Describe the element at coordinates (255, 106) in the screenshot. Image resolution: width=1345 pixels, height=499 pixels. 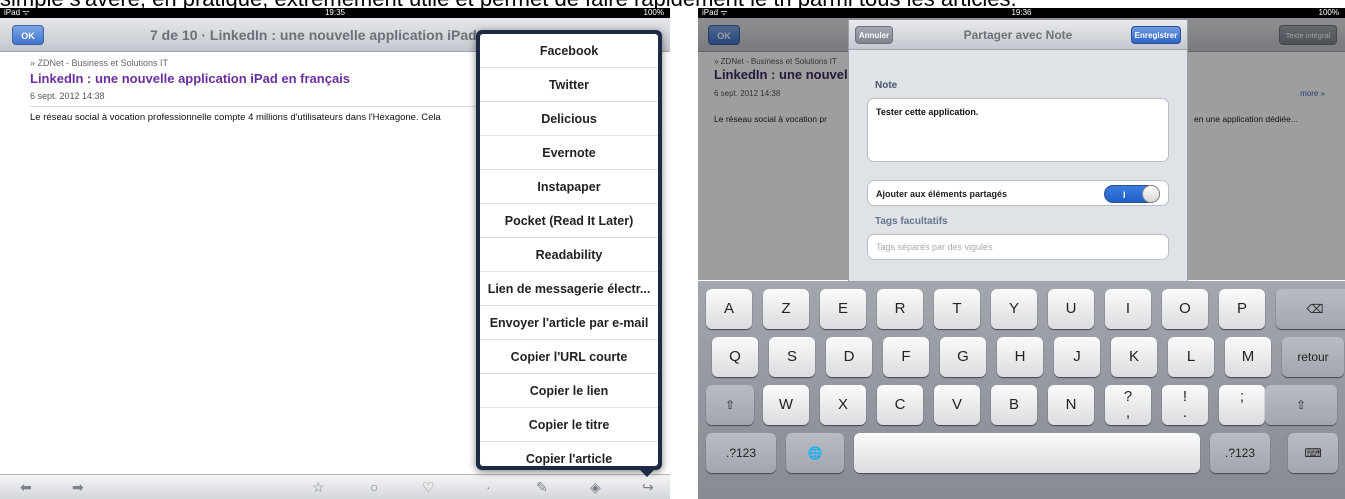
I see `divider` at that location.